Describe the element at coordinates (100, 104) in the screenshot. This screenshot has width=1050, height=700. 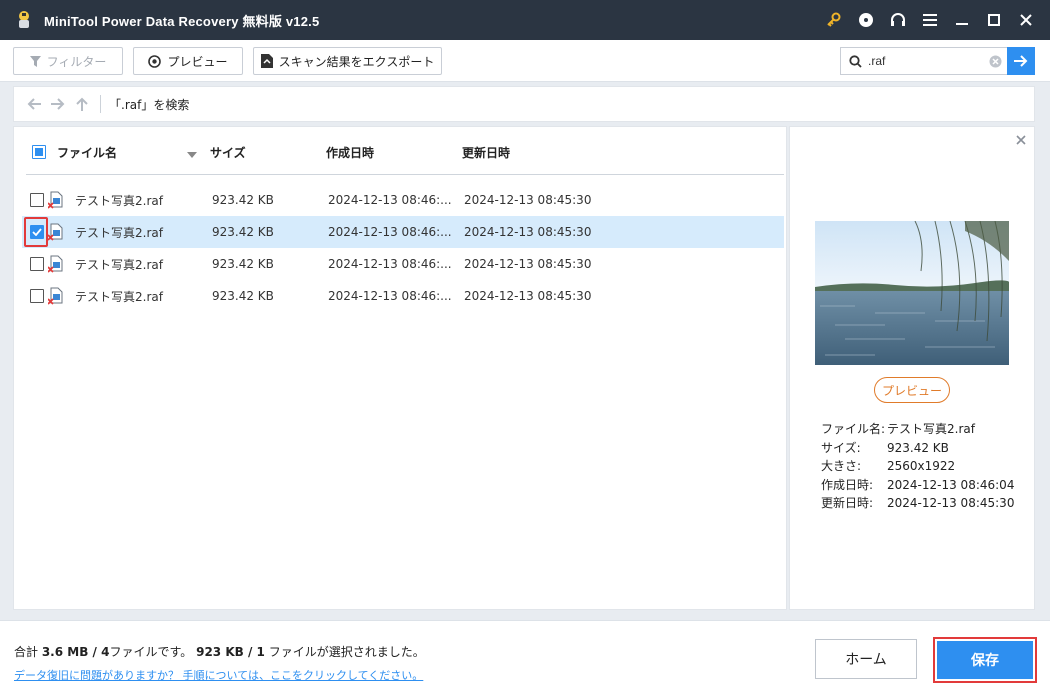
I see `nav-divider` at that location.